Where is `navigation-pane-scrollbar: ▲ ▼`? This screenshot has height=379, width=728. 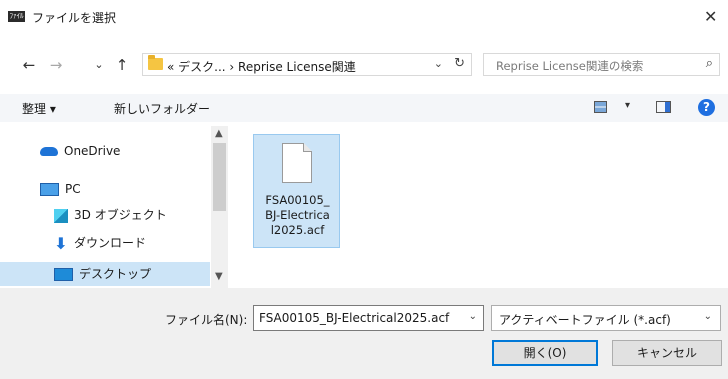 navigation-pane-scrollbar: ▲ ▼ is located at coordinates (219, 207).